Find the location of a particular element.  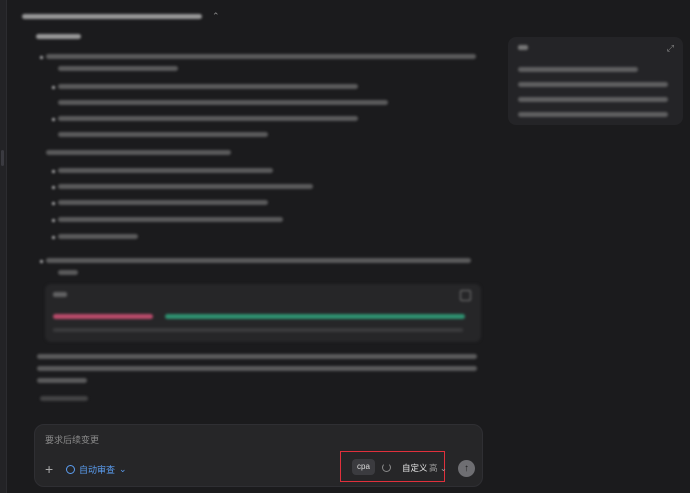

side-panel: ⤢ is located at coordinates (595, 81).